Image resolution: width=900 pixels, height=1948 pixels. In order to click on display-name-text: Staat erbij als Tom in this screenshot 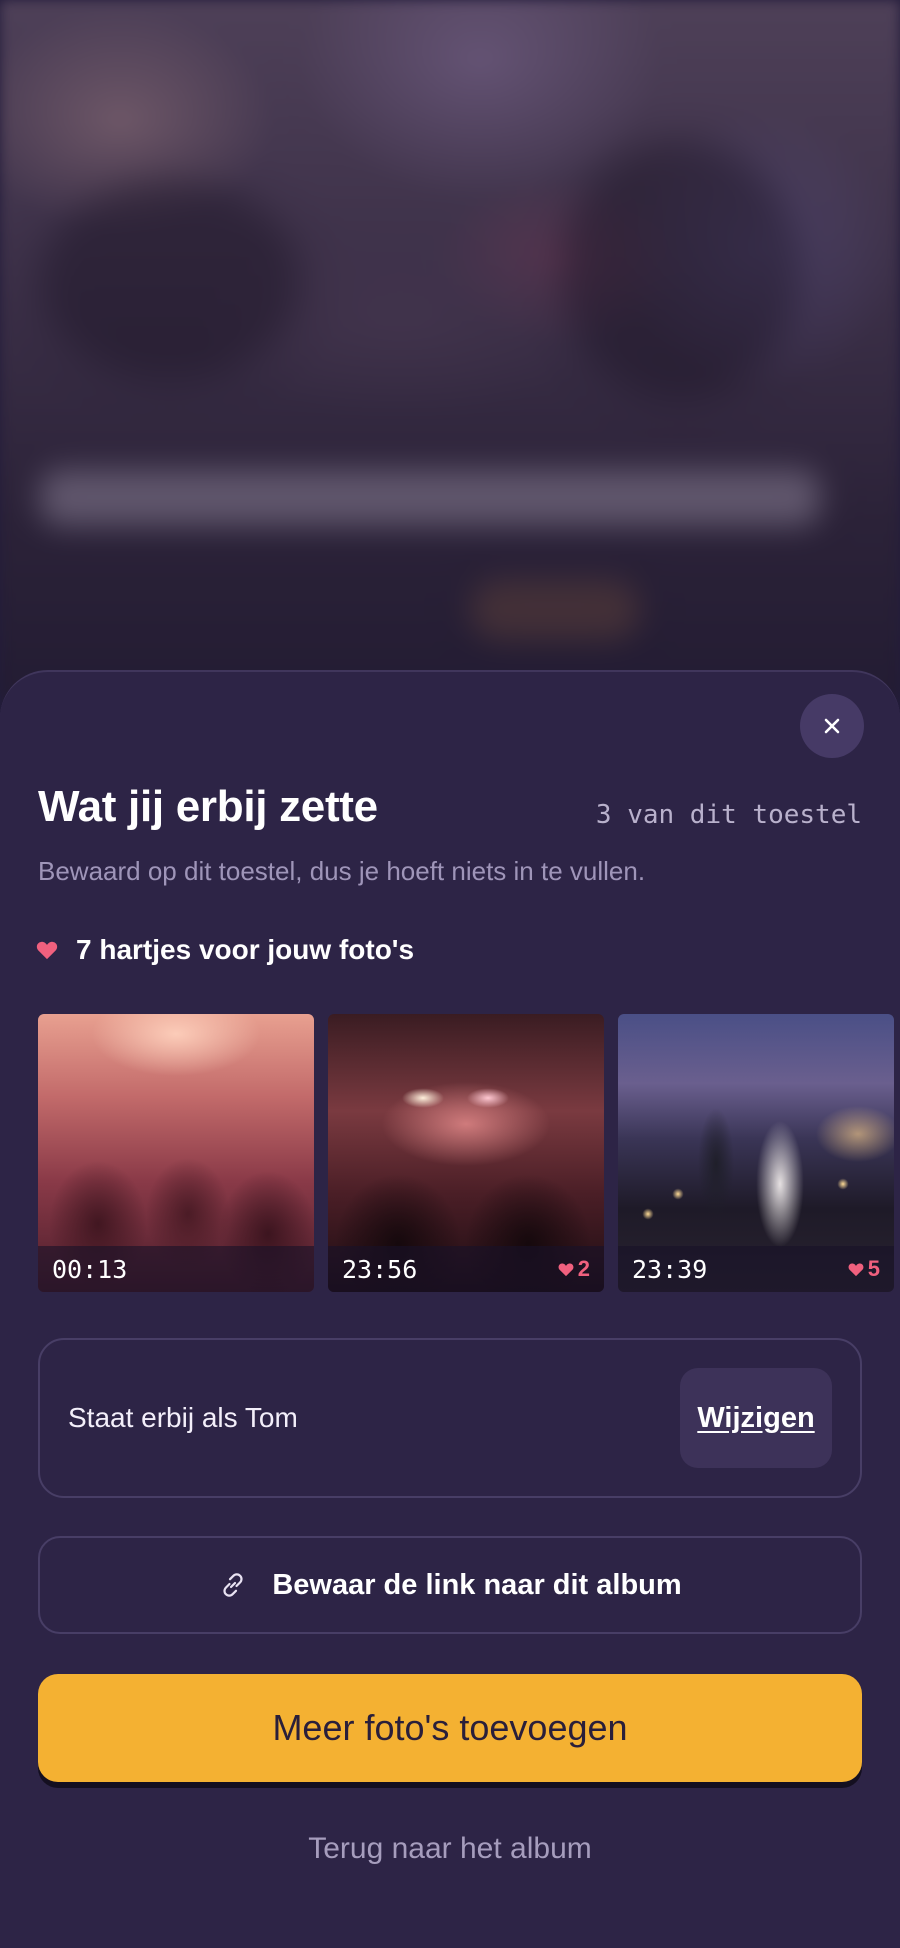, I will do `click(183, 1417)`.